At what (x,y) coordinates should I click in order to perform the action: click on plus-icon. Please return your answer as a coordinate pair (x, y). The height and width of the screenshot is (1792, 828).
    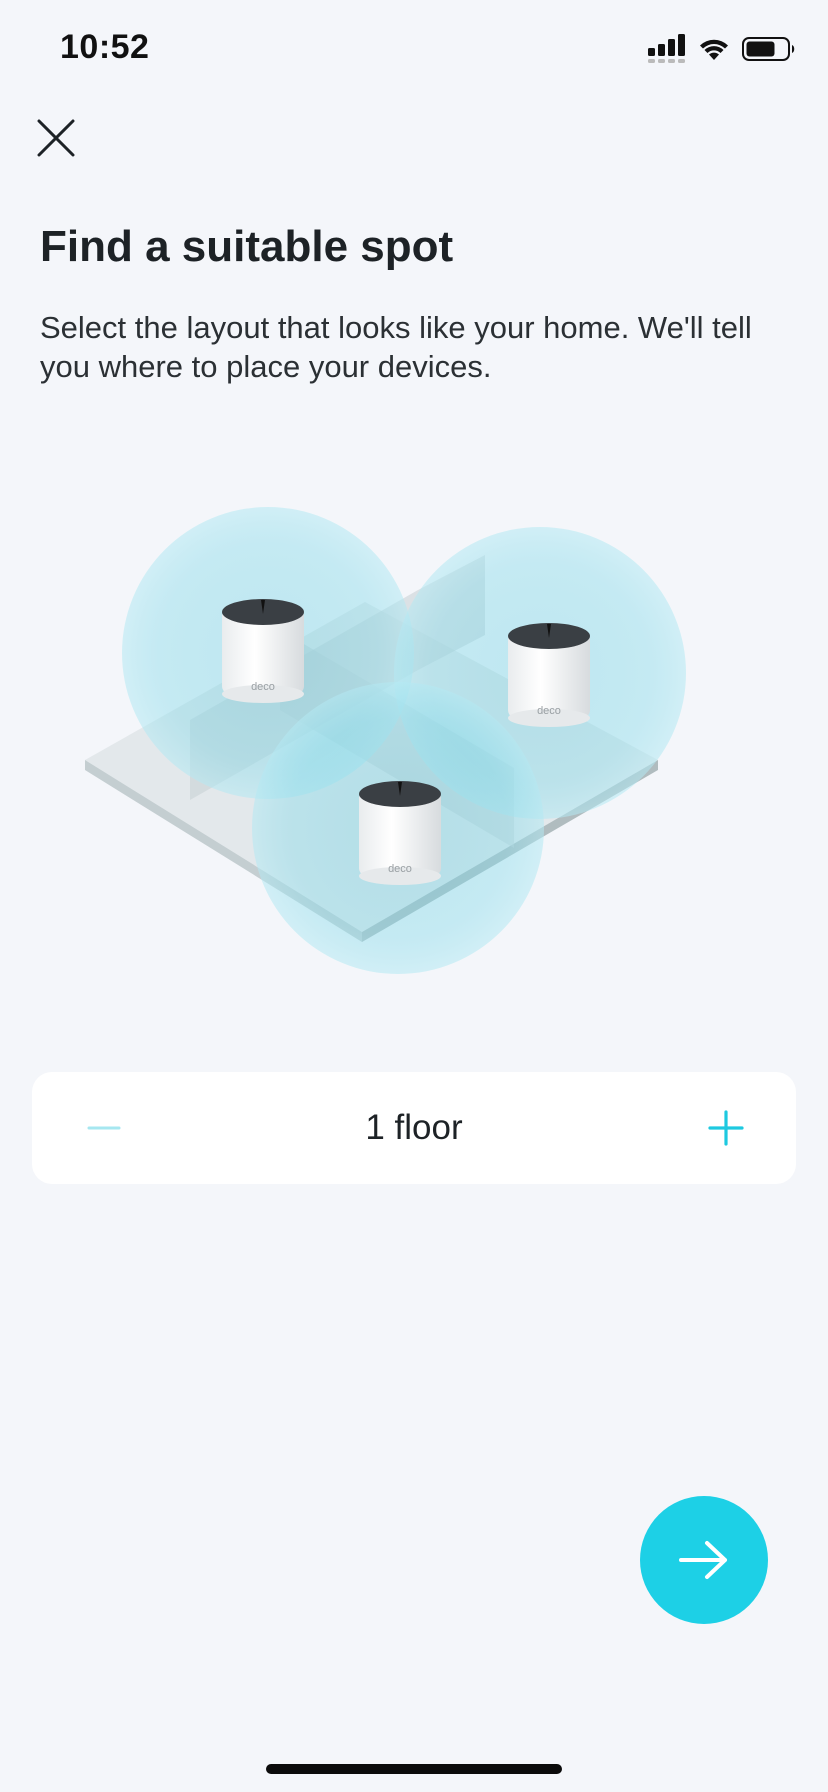
    Looking at the image, I should click on (726, 1128).